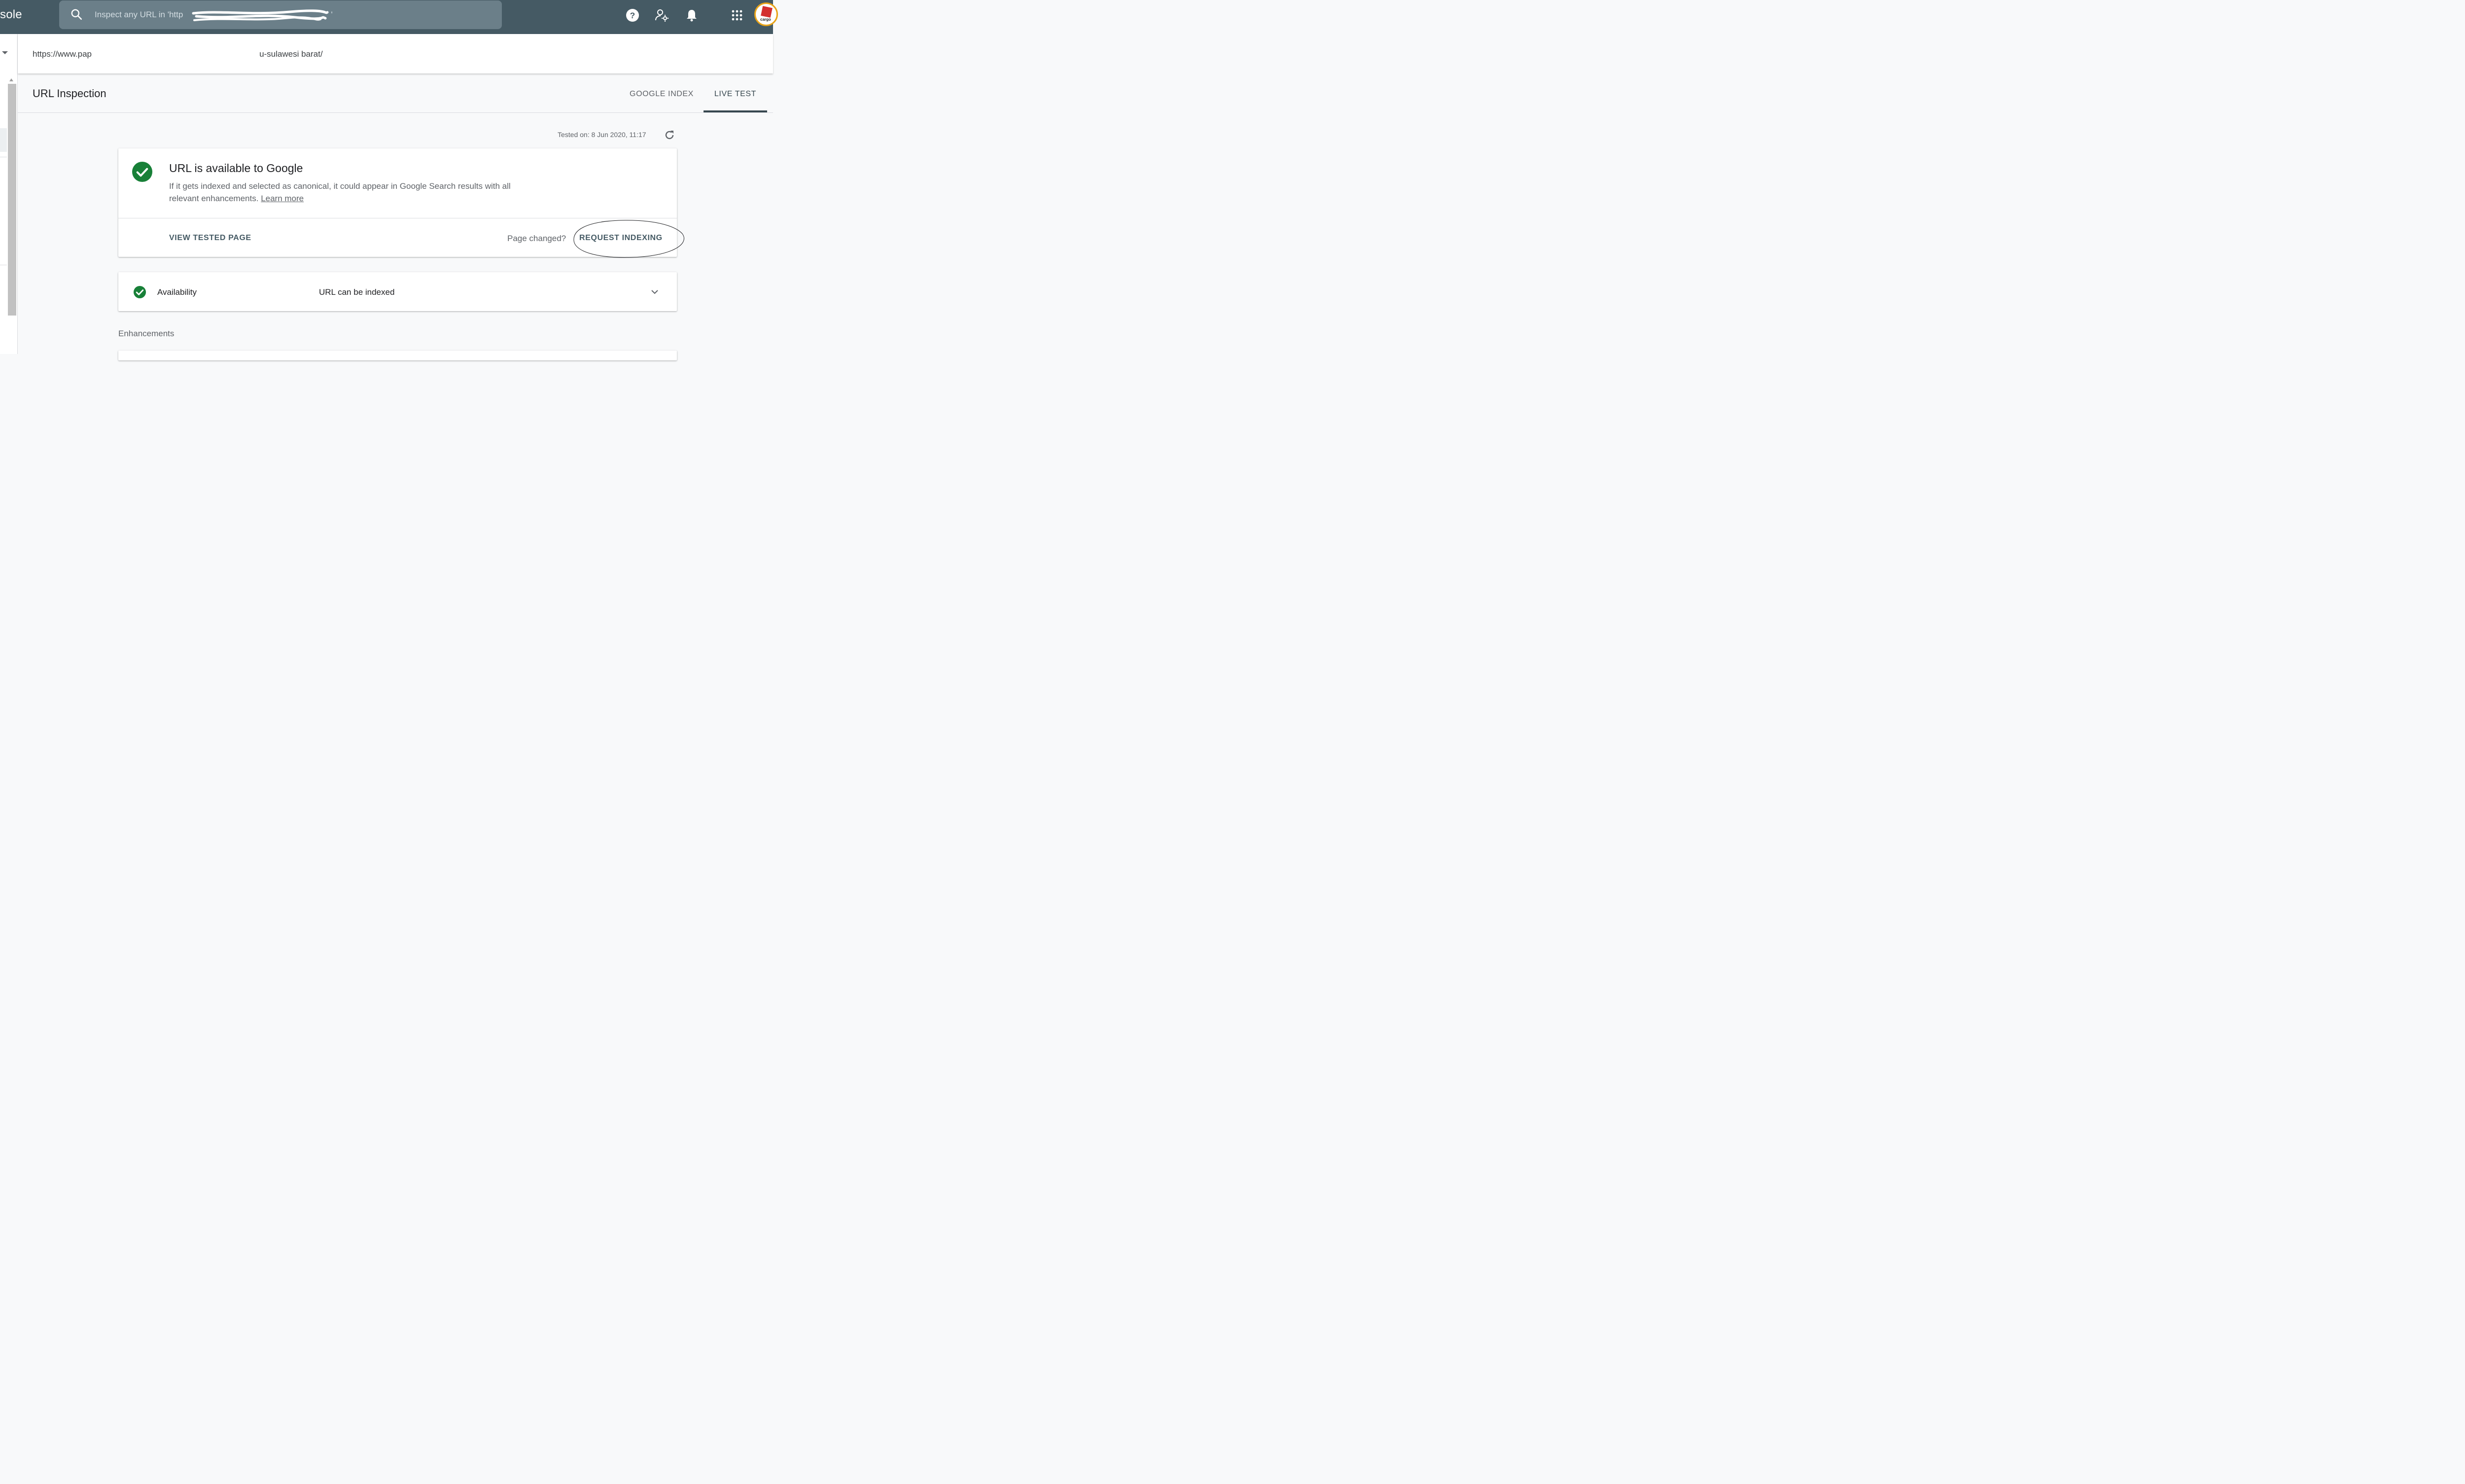 Image resolution: width=2465 pixels, height=1484 pixels. I want to click on inspection-header: URL Inspection GOOGLE INDEX LIVE TEST, so click(395, 93).